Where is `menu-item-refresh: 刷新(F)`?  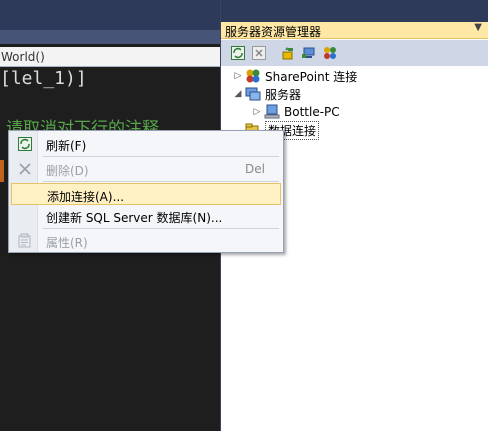
menu-item-refresh: 刷新(F) is located at coordinates (146, 144).